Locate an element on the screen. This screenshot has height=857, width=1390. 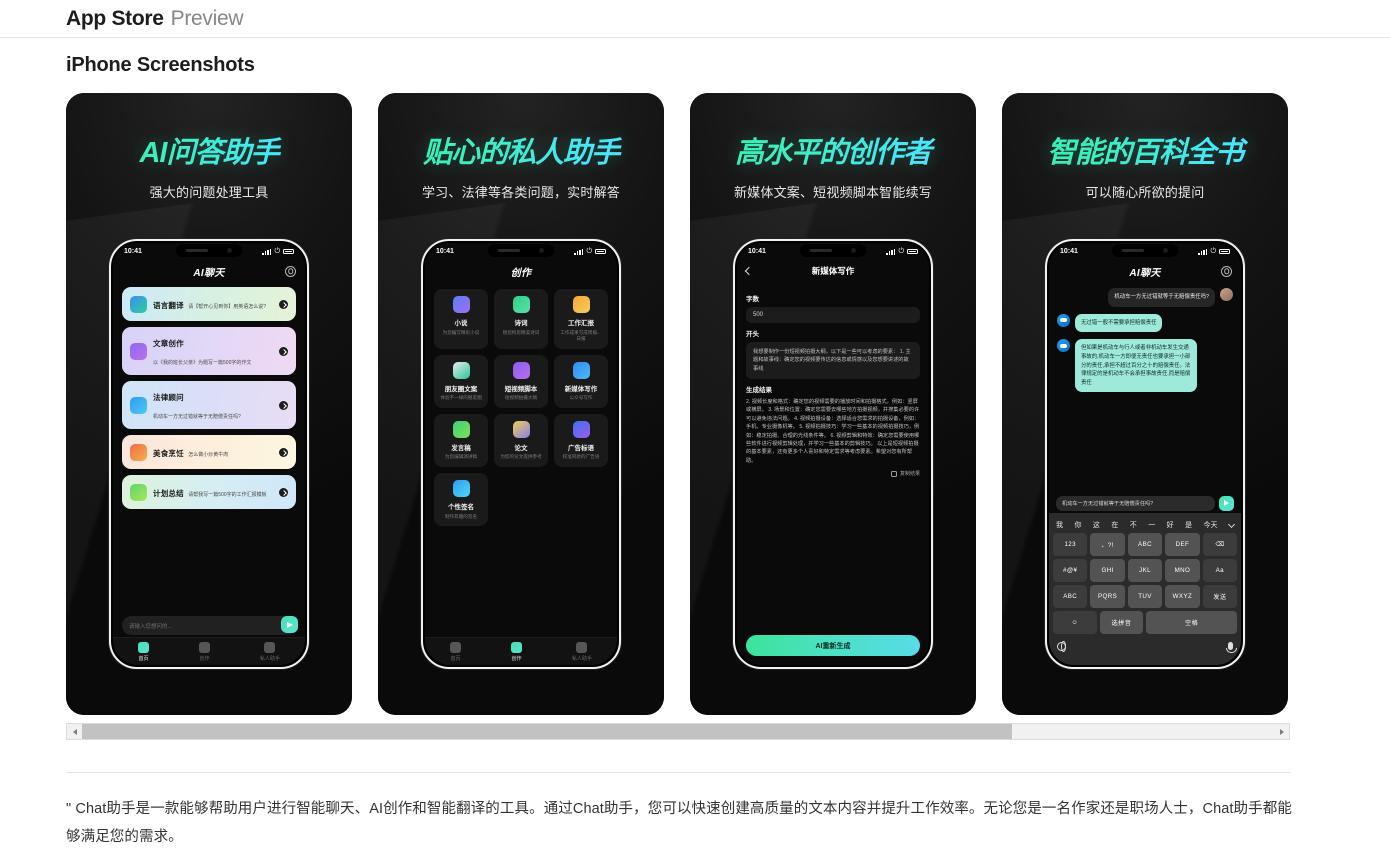
key-emoji: ☺ is located at coordinates (1075, 622).